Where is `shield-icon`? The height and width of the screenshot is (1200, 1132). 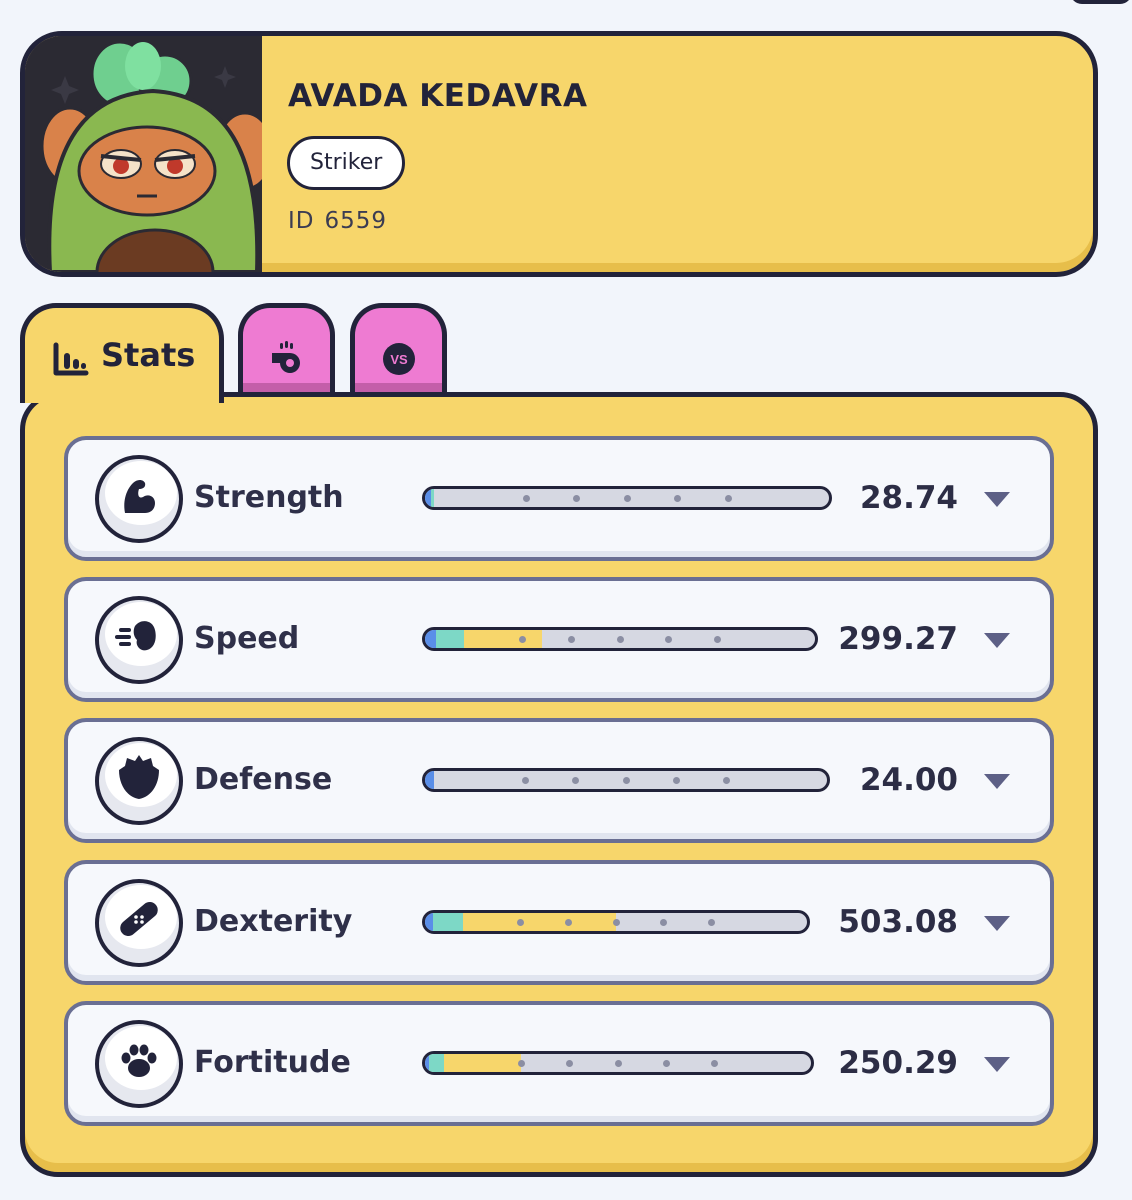
shield-icon is located at coordinates (139, 781).